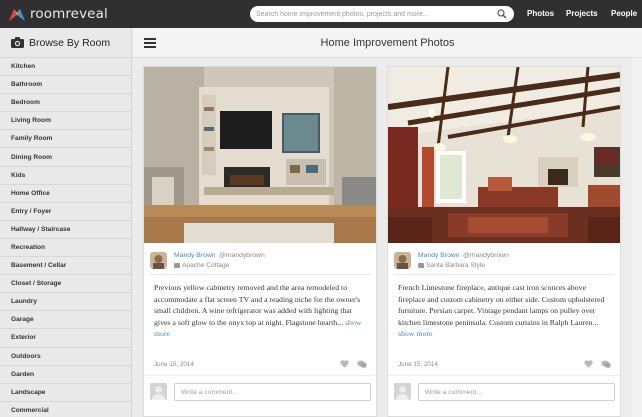  I want to click on sidebar-item-laundry: Laundry, so click(65, 302).